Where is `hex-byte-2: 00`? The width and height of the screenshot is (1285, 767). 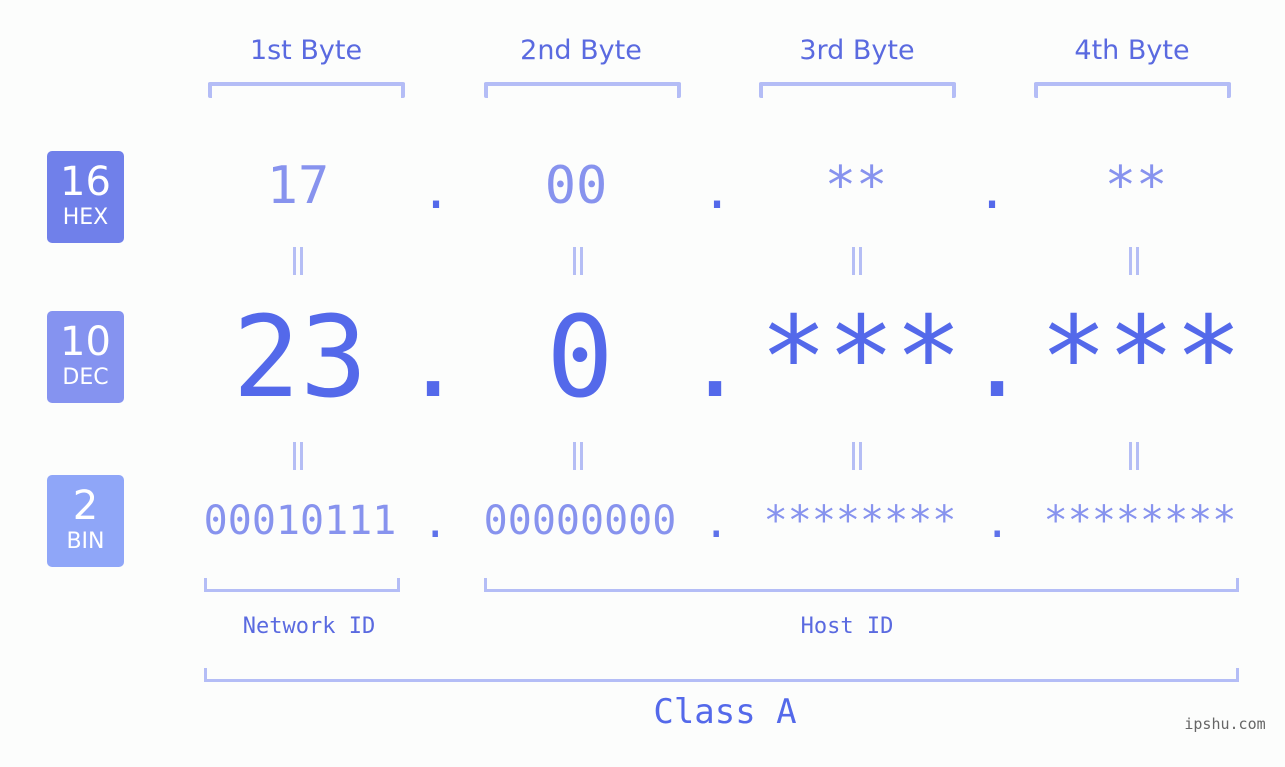
hex-byte-2: 00 is located at coordinates (576, 186).